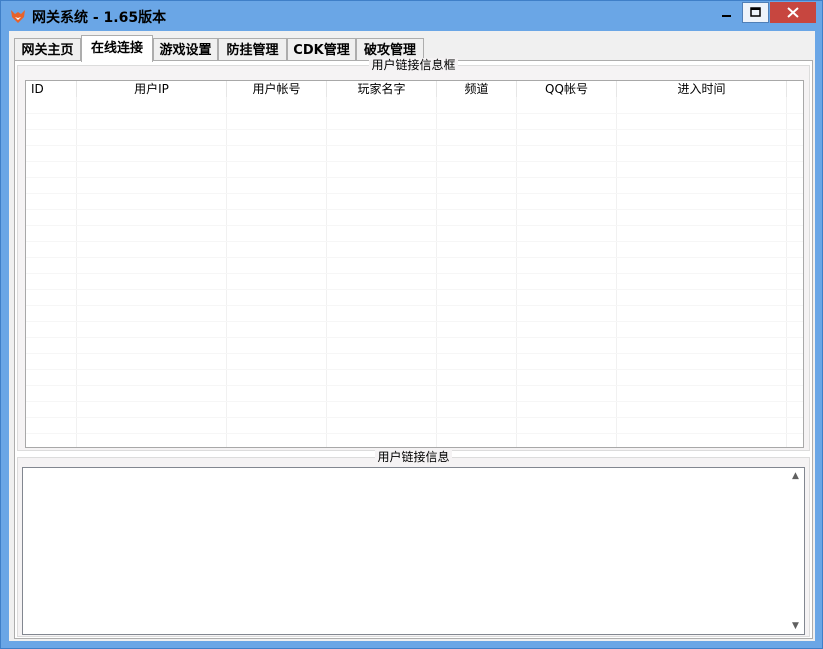  Describe the element at coordinates (413, 457) in the screenshot. I see `log-group-title: 用户链接信息` at that location.